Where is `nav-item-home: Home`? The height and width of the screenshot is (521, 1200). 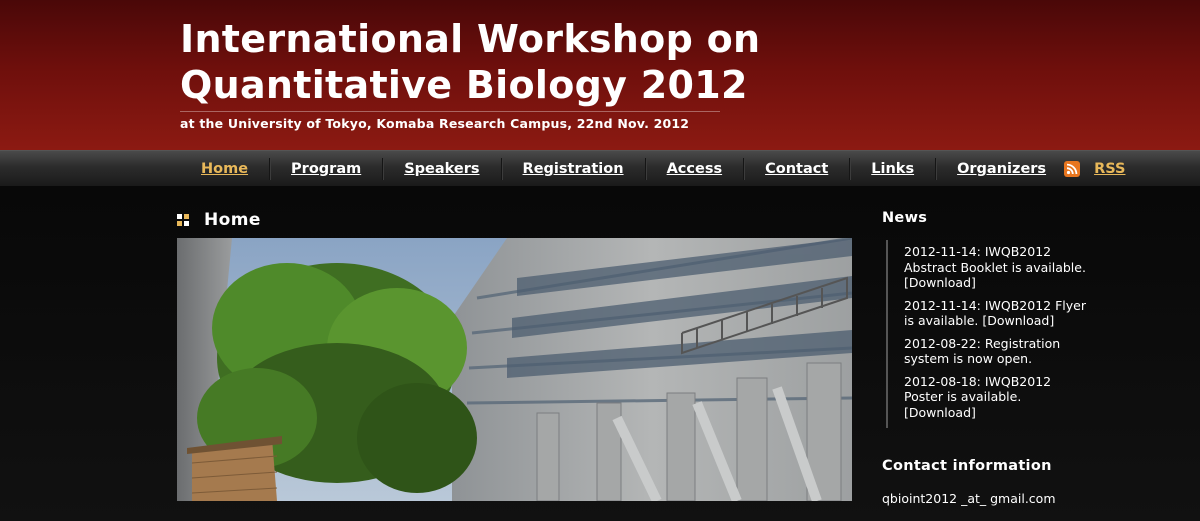
nav-item-home: Home is located at coordinates (225, 169).